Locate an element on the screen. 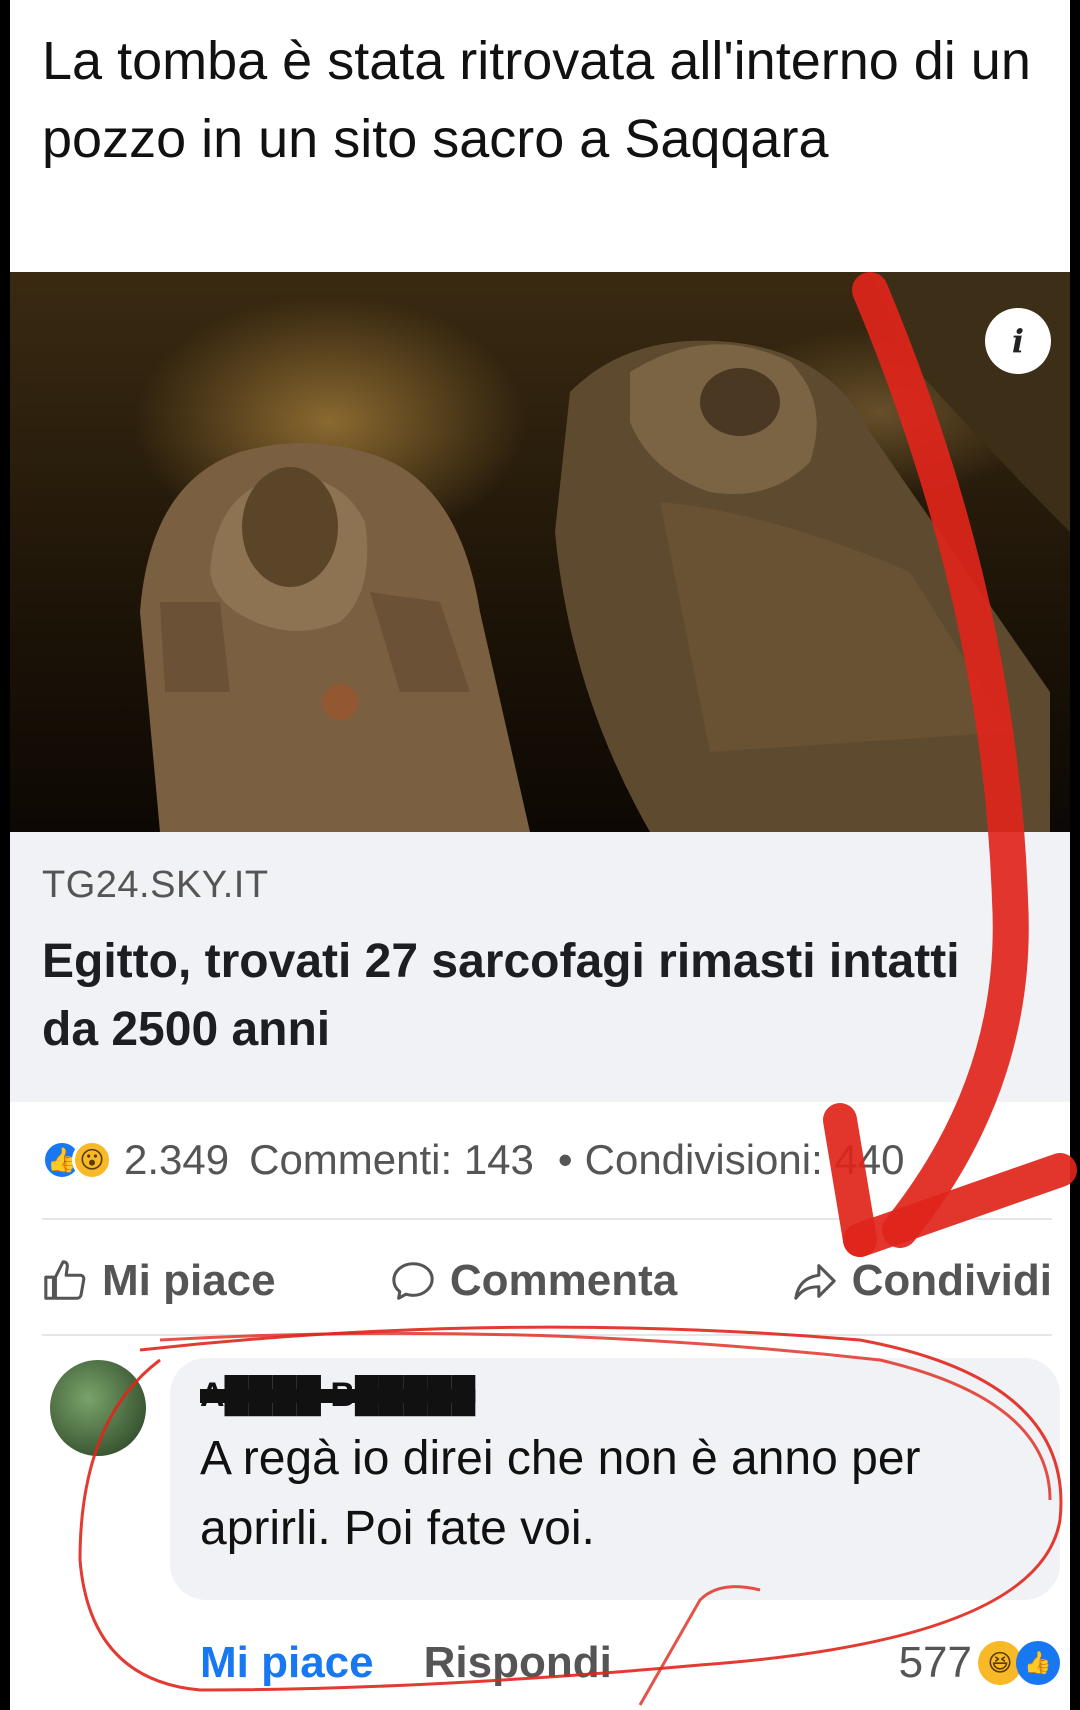 The height and width of the screenshot is (1710, 1080). avatar is located at coordinates (98, 1408).